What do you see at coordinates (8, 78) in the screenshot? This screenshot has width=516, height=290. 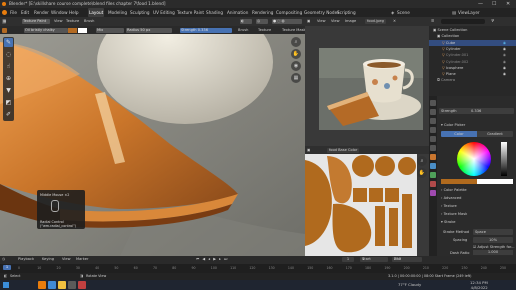 I see `clone-icon: ⊕` at bounding box center [8, 78].